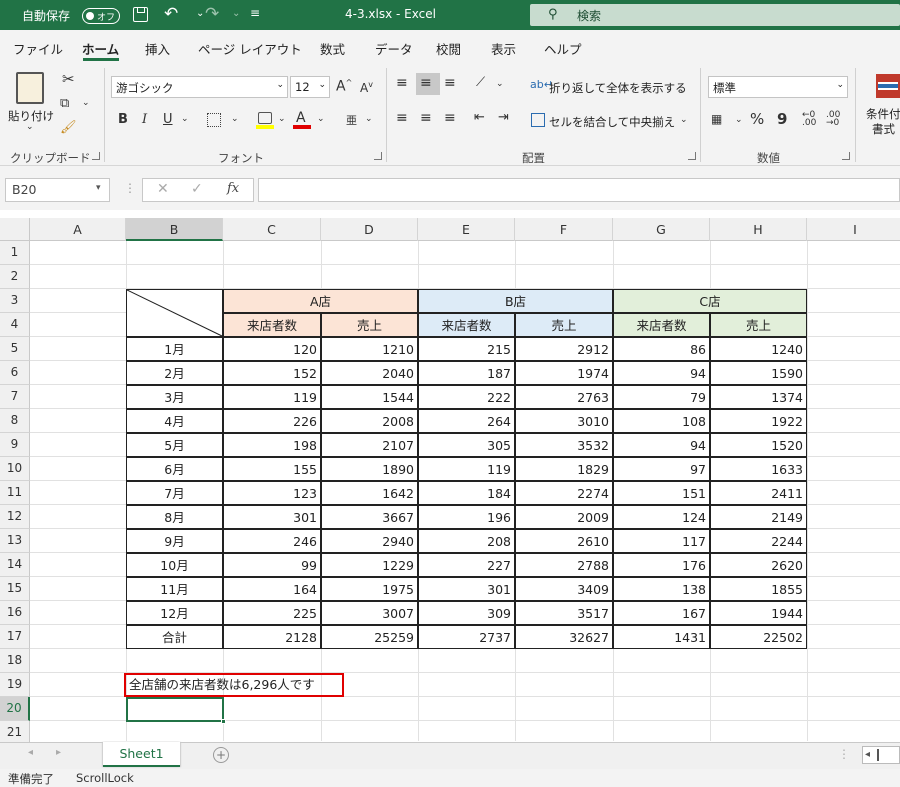 The image size is (900, 787). What do you see at coordinates (351, 120) in the screenshot?
I see `phonetic-icon: 亜` at bounding box center [351, 120].